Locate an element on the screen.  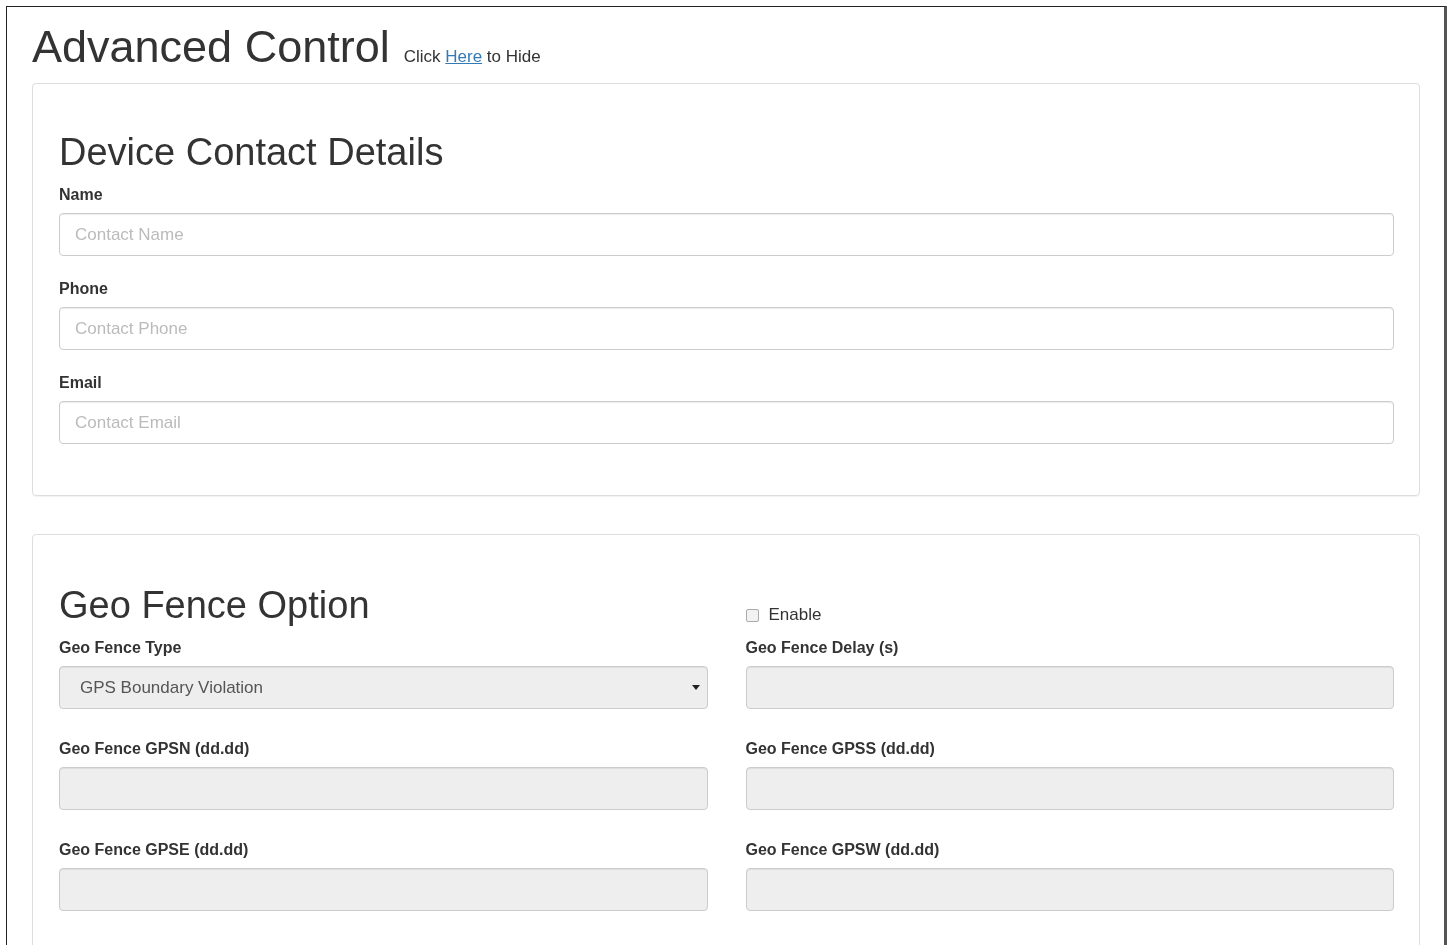
field-label: Geo Fence GPSE (dd.dd) is located at coordinates (154, 850).